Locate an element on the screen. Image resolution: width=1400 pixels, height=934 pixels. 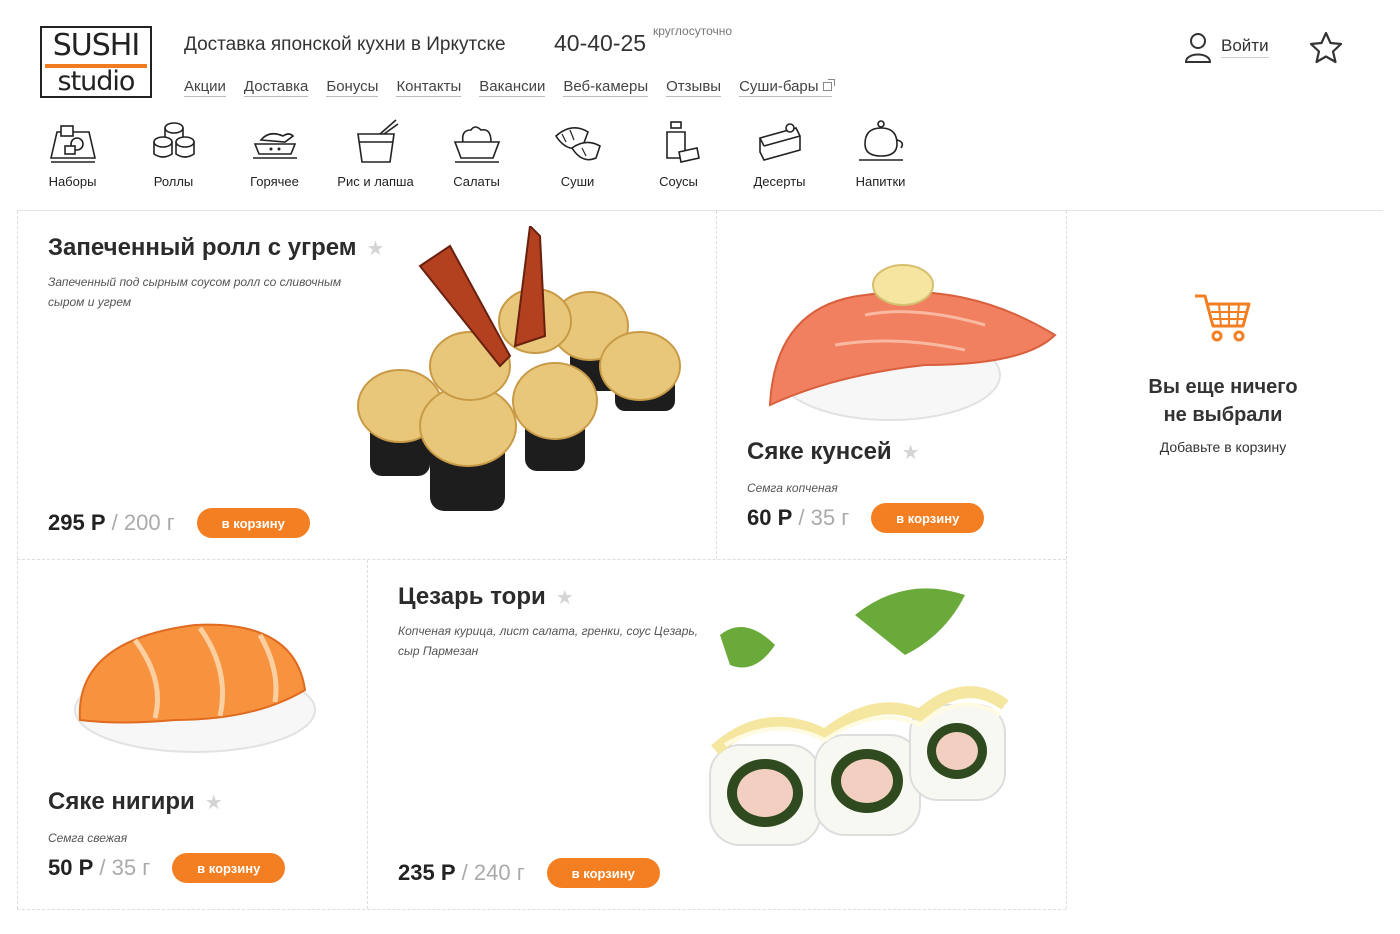
logo-text-top: SUSHI is located at coordinates (96, 45).